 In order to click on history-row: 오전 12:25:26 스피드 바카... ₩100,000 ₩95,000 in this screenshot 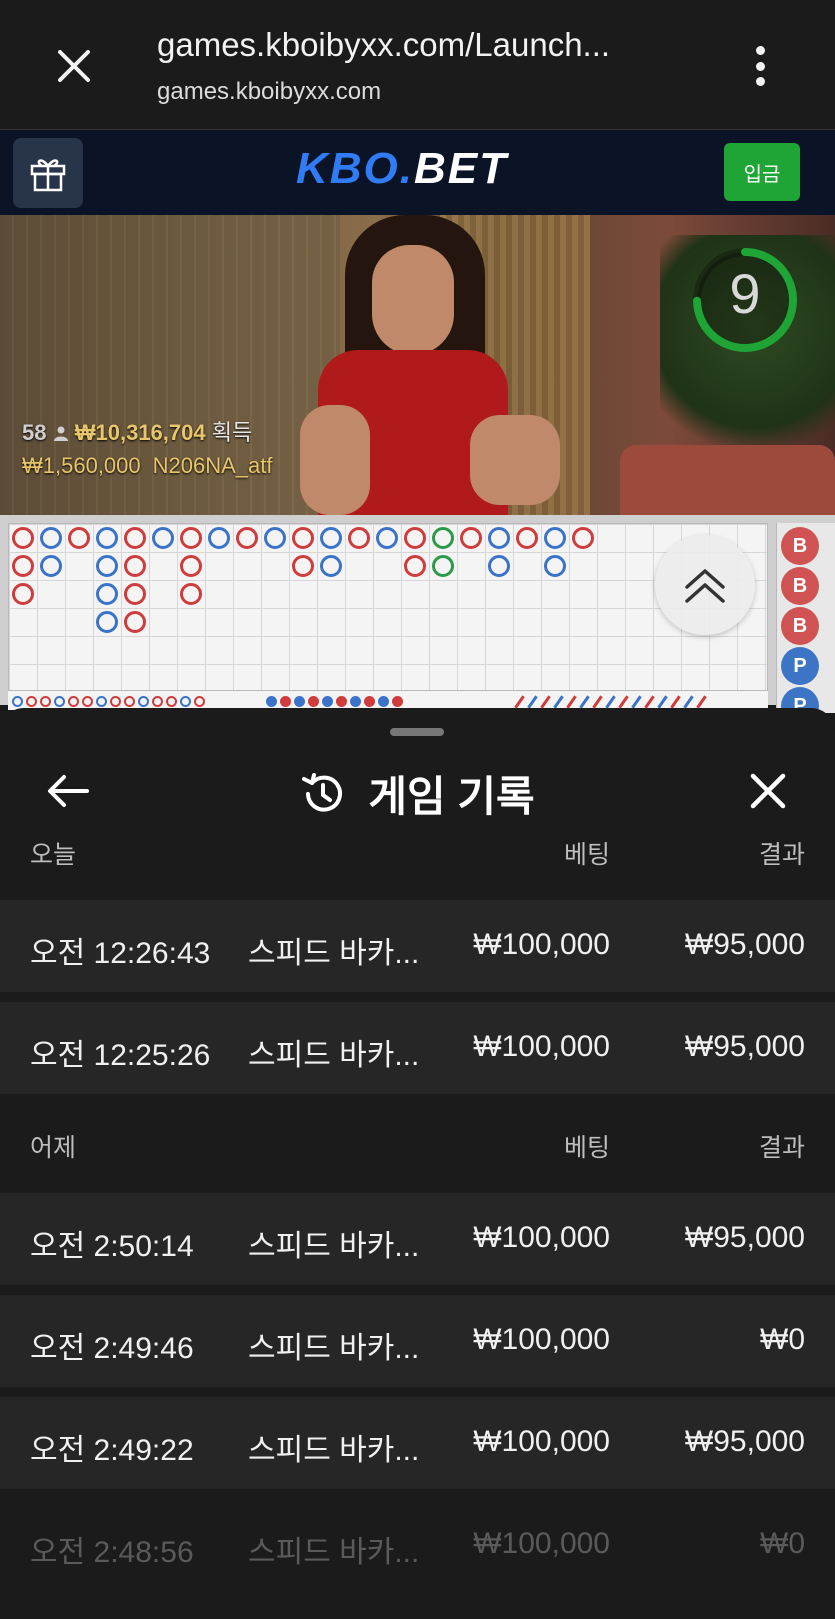, I will do `click(417, 1048)`.